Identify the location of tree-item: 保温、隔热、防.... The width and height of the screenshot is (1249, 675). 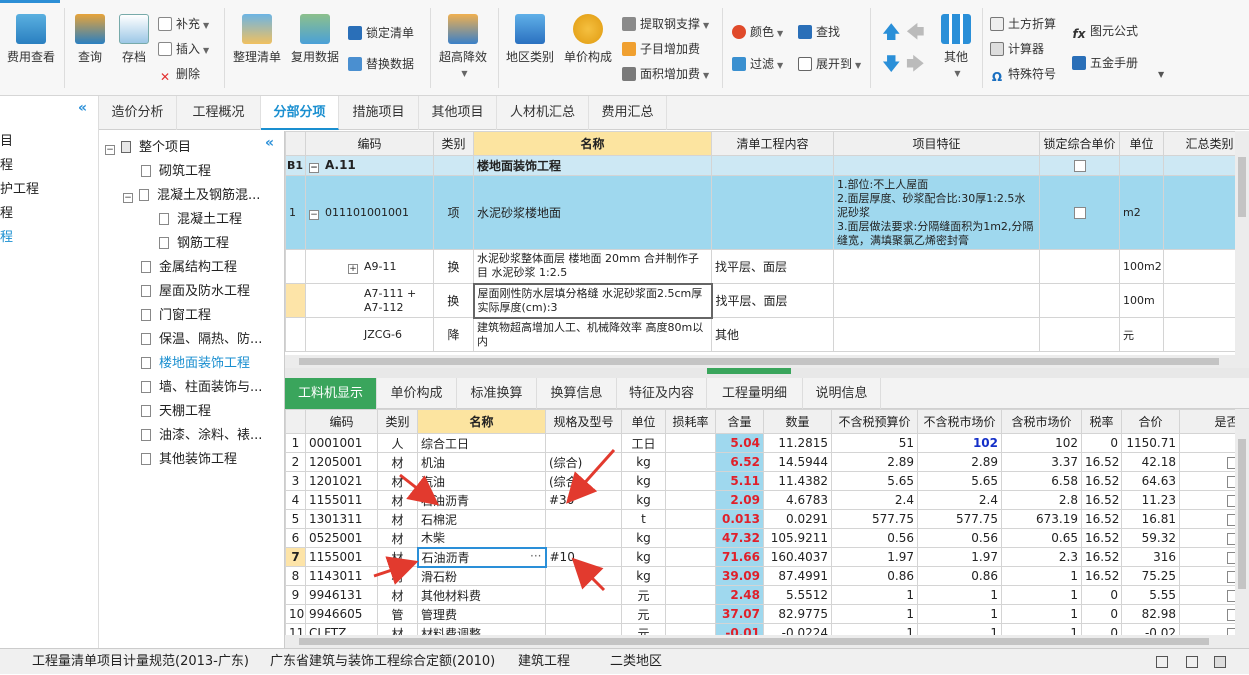
(201, 337).